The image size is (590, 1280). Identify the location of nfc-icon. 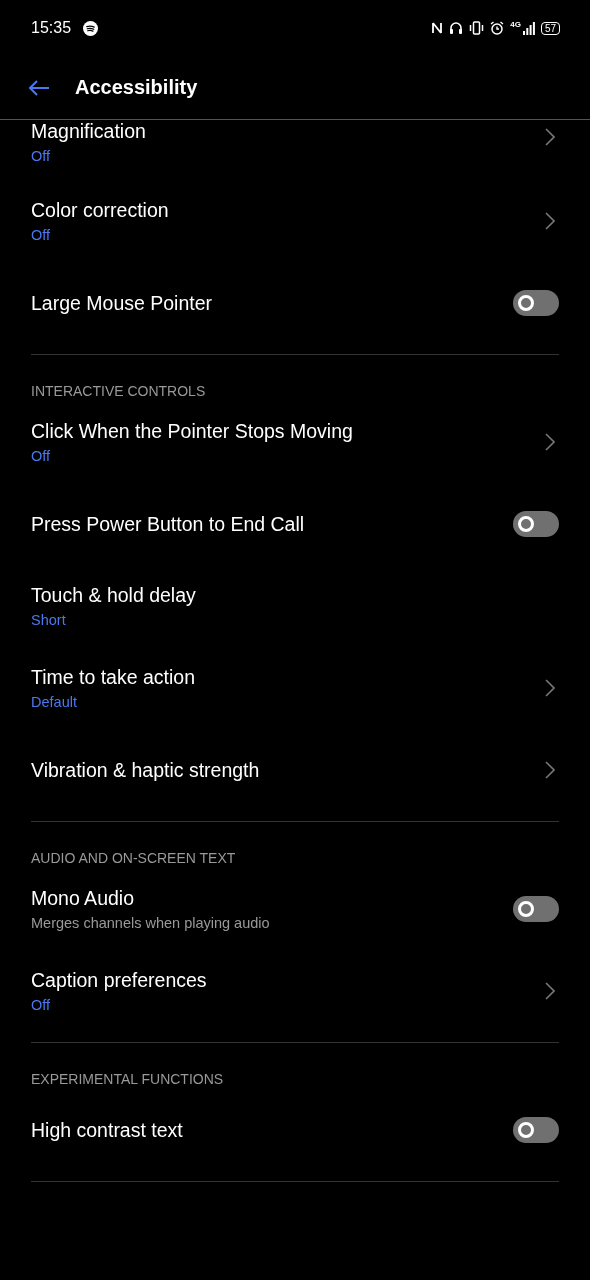
(437, 28).